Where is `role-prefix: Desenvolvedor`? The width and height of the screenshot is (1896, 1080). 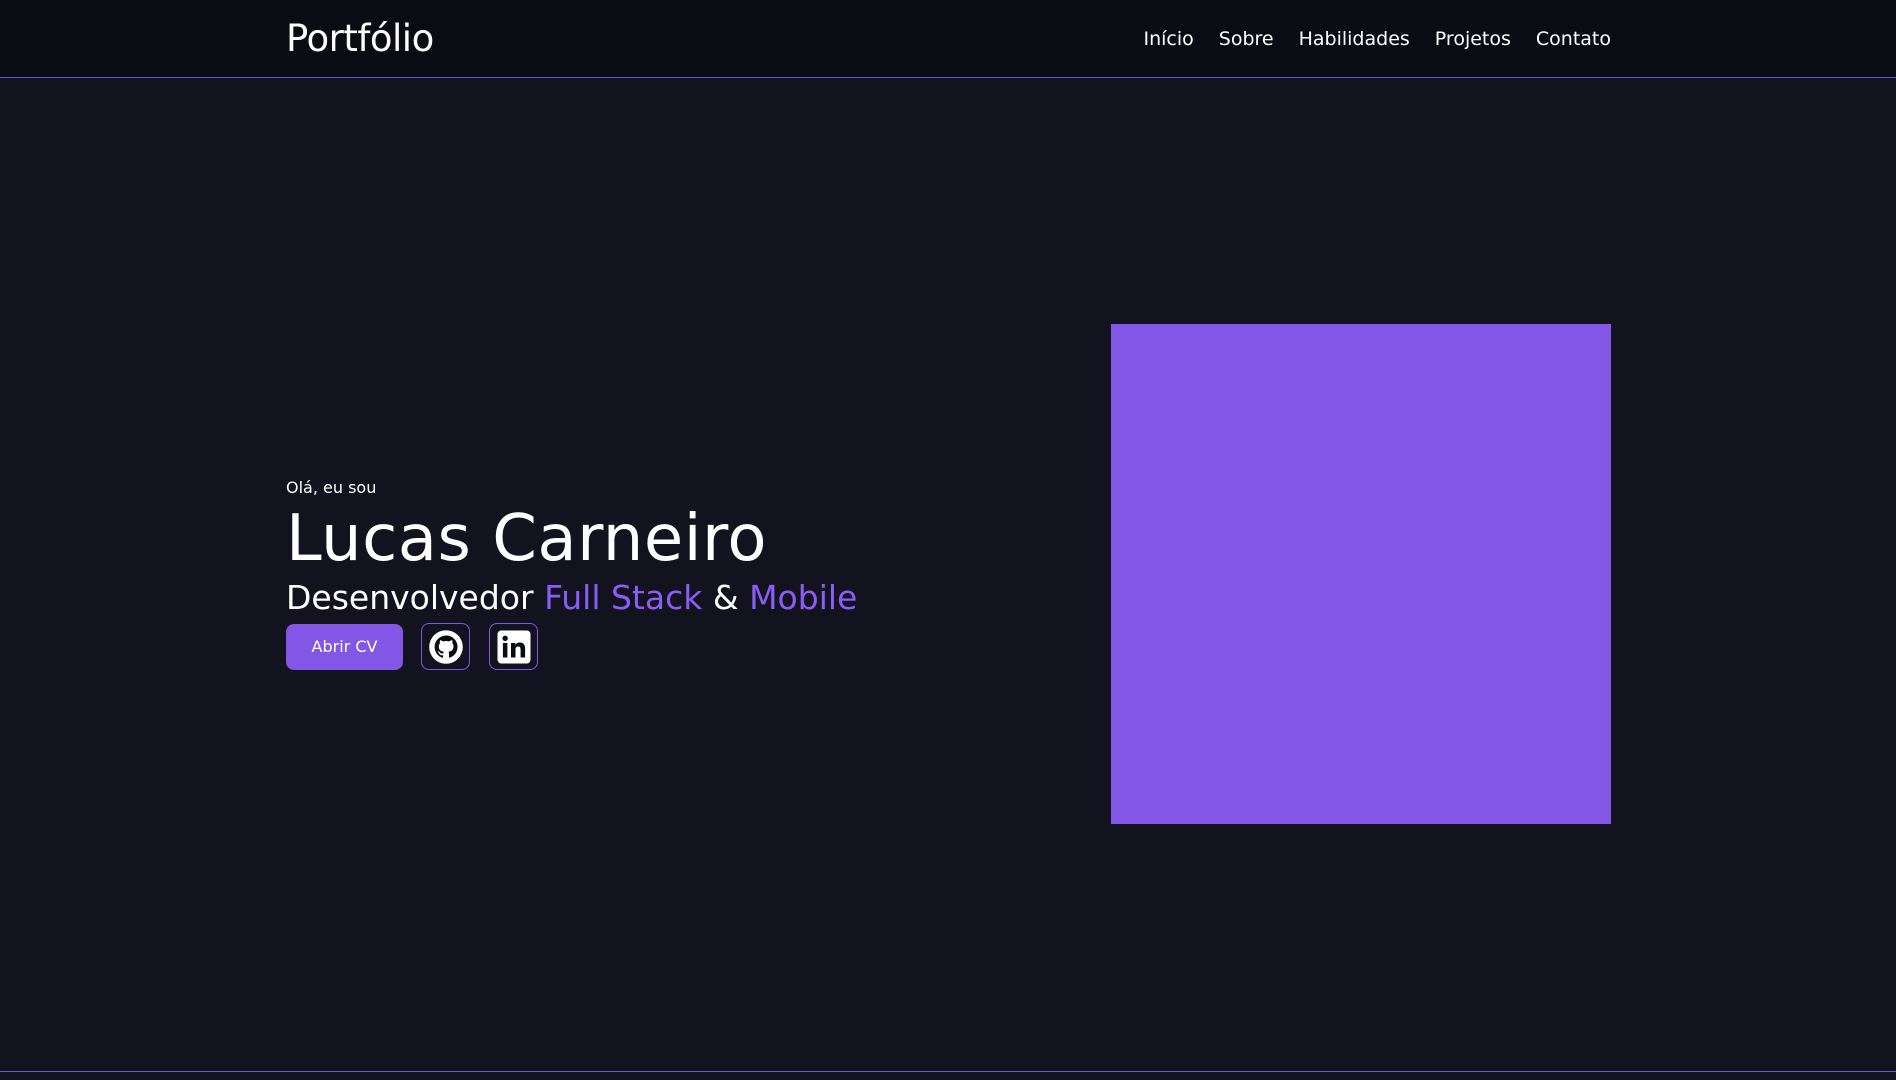
role-prefix: Desenvolvedor is located at coordinates (410, 597).